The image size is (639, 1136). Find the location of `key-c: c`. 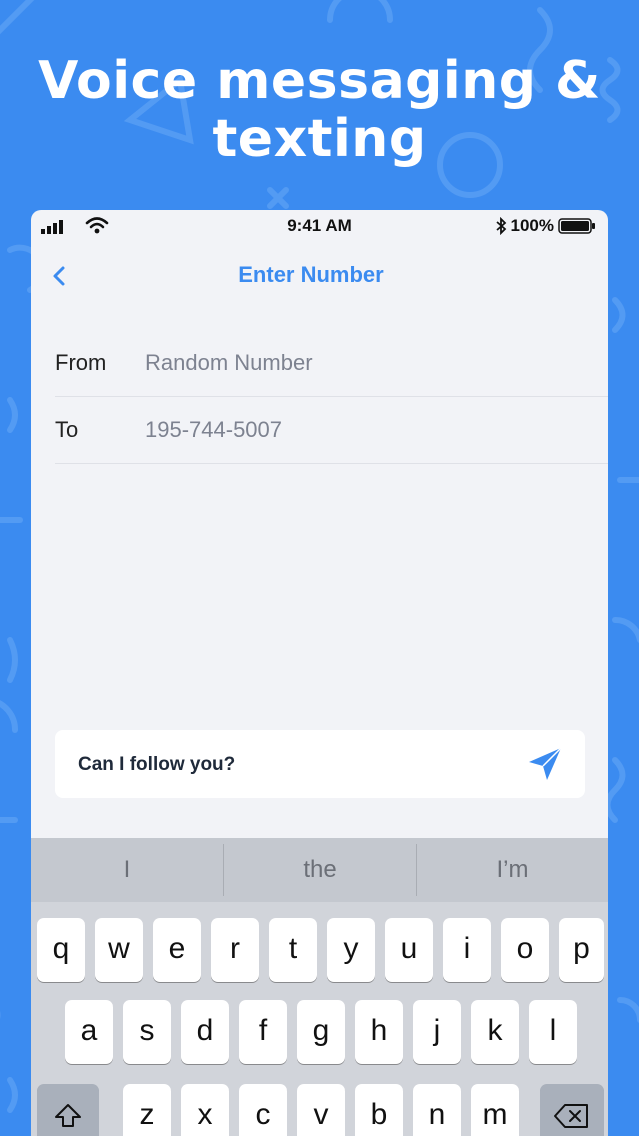

key-c: c is located at coordinates (263, 1110).